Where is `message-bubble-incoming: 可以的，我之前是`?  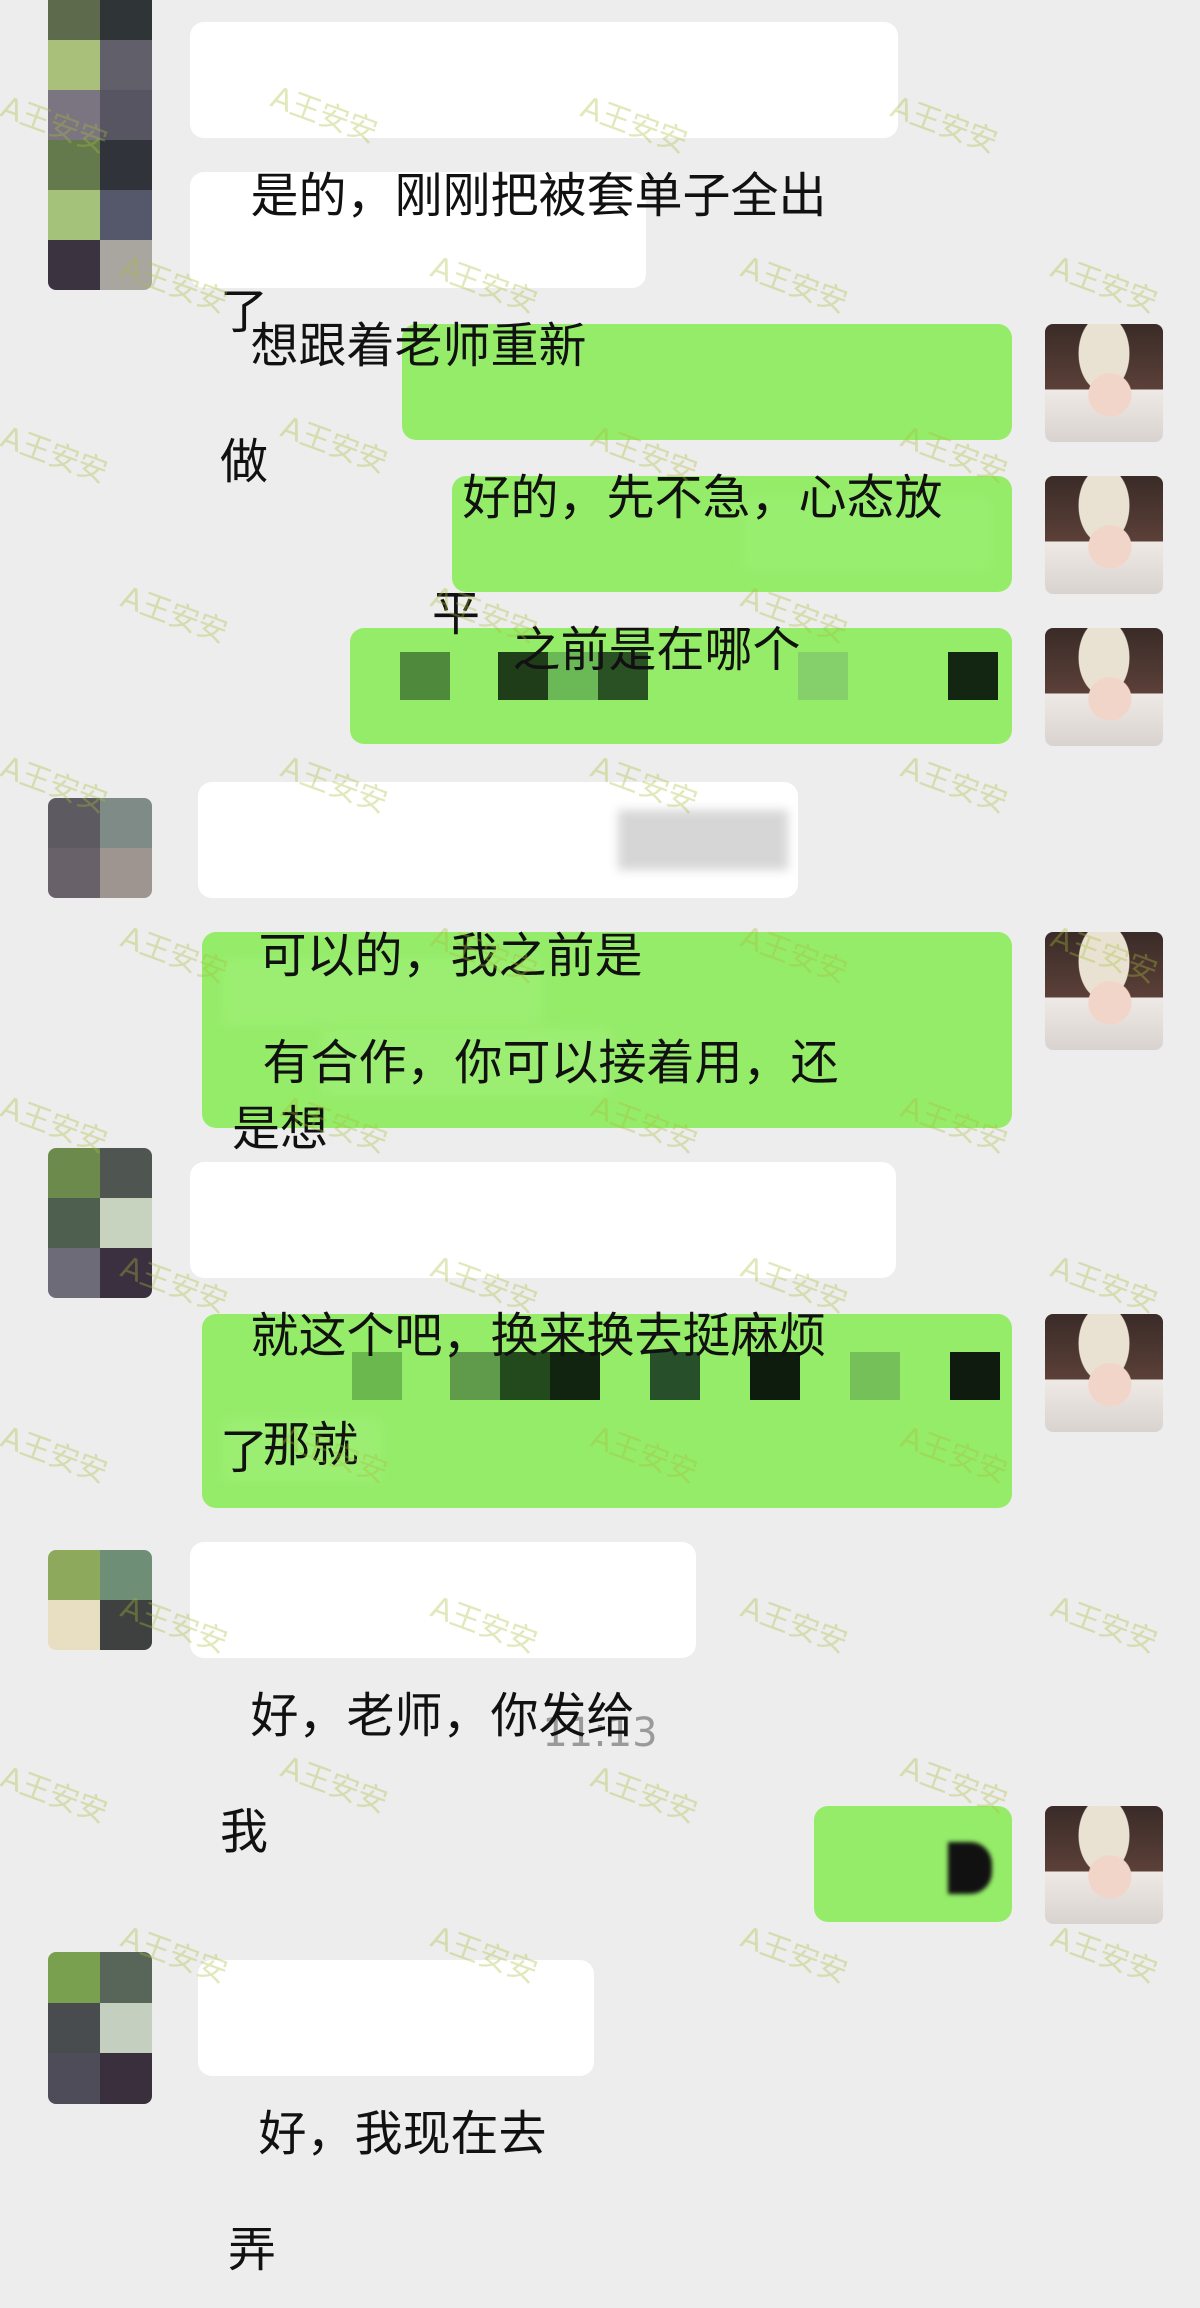
message-bubble-incoming: 可以的，我之前是 is located at coordinates (498, 883).